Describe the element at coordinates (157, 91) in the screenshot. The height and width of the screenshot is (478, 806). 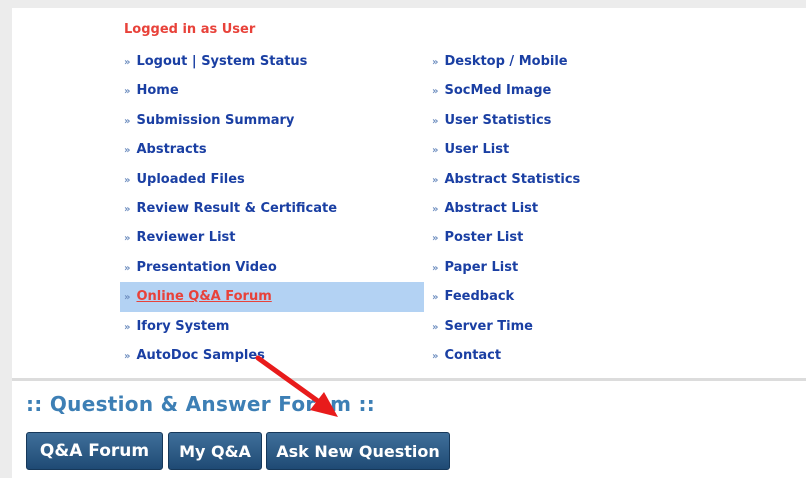
I see `menu-item-label: Home` at that location.